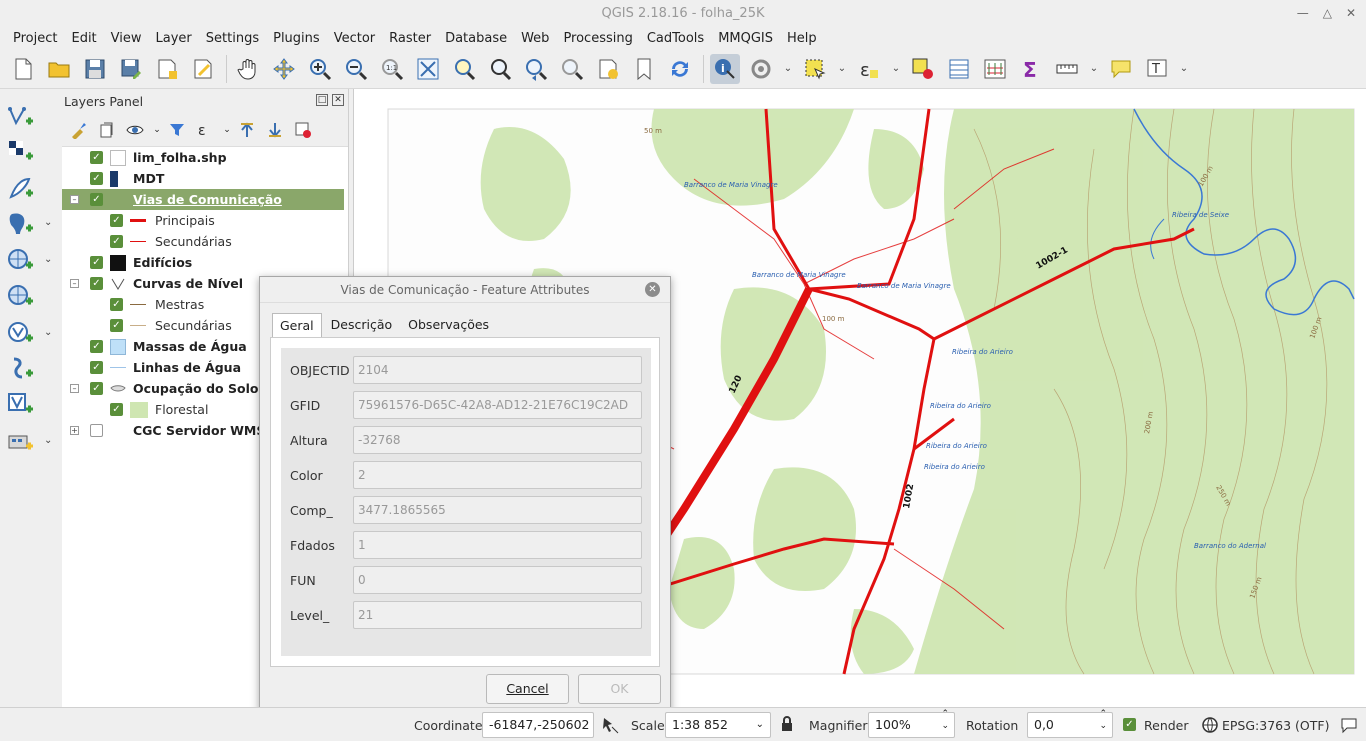 This screenshot has height=741, width=1366. Describe the element at coordinates (410, 38) in the screenshot. I see `menu-raster: Raster` at that location.